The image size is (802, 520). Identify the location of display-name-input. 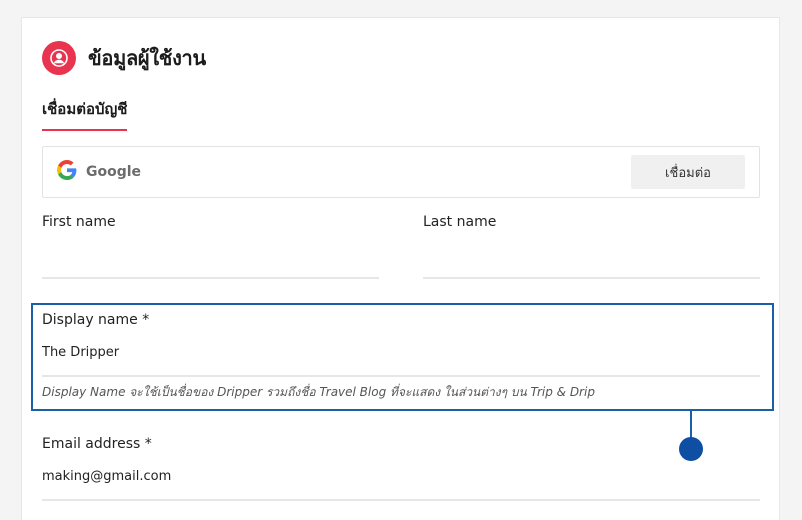
(400, 352).